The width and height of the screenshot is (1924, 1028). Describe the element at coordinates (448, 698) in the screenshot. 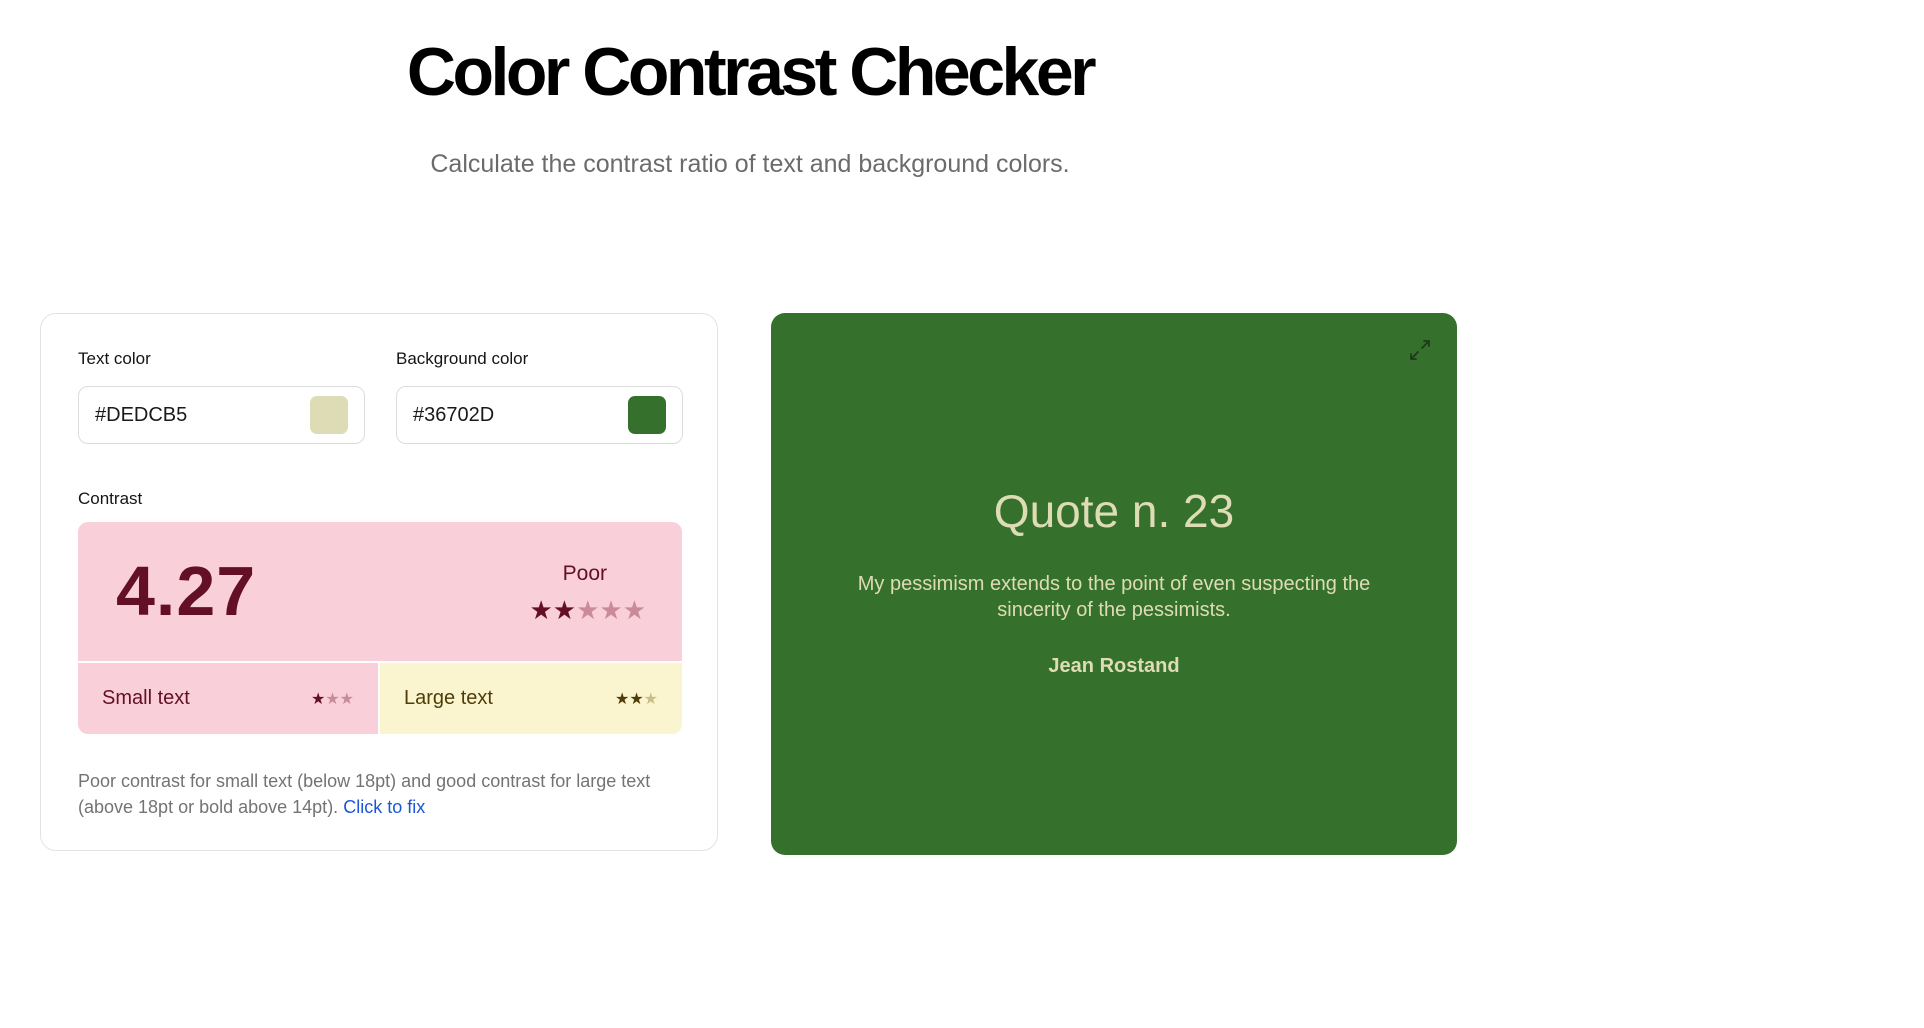

I see `large-text-label: Large text` at that location.